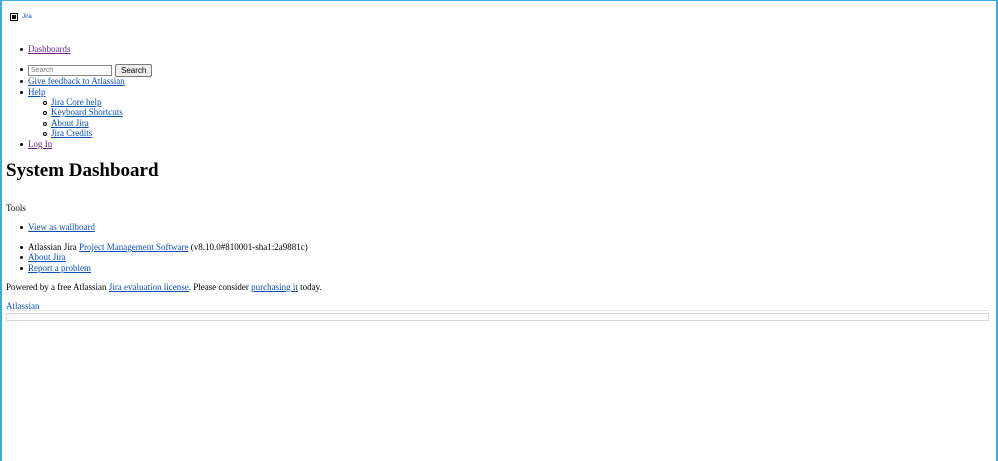 The height and width of the screenshot is (461, 998). Describe the element at coordinates (311, 287) in the screenshot. I see `powered-suffix: today.` at that location.